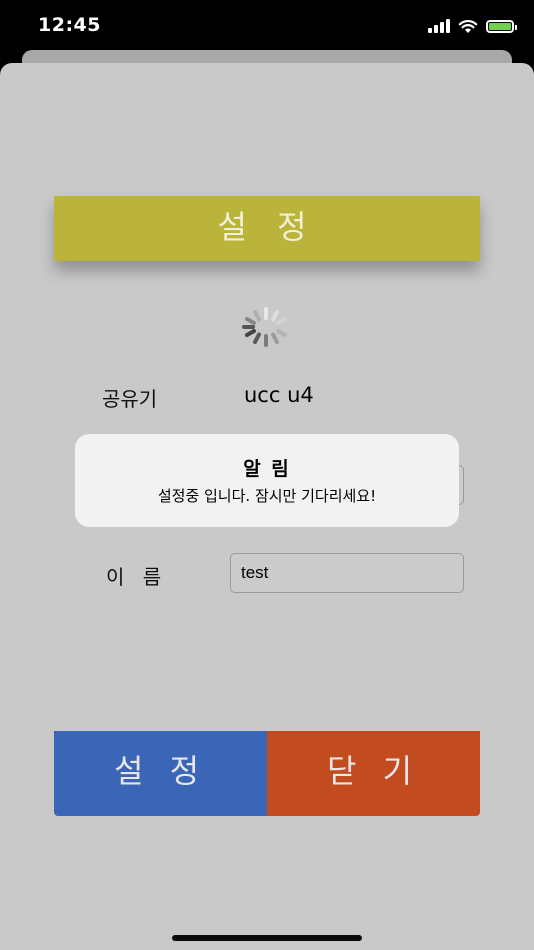 This screenshot has width=534, height=950. Describe the element at coordinates (267, 469) in the screenshot. I see `alert-title: 알 림` at that location.